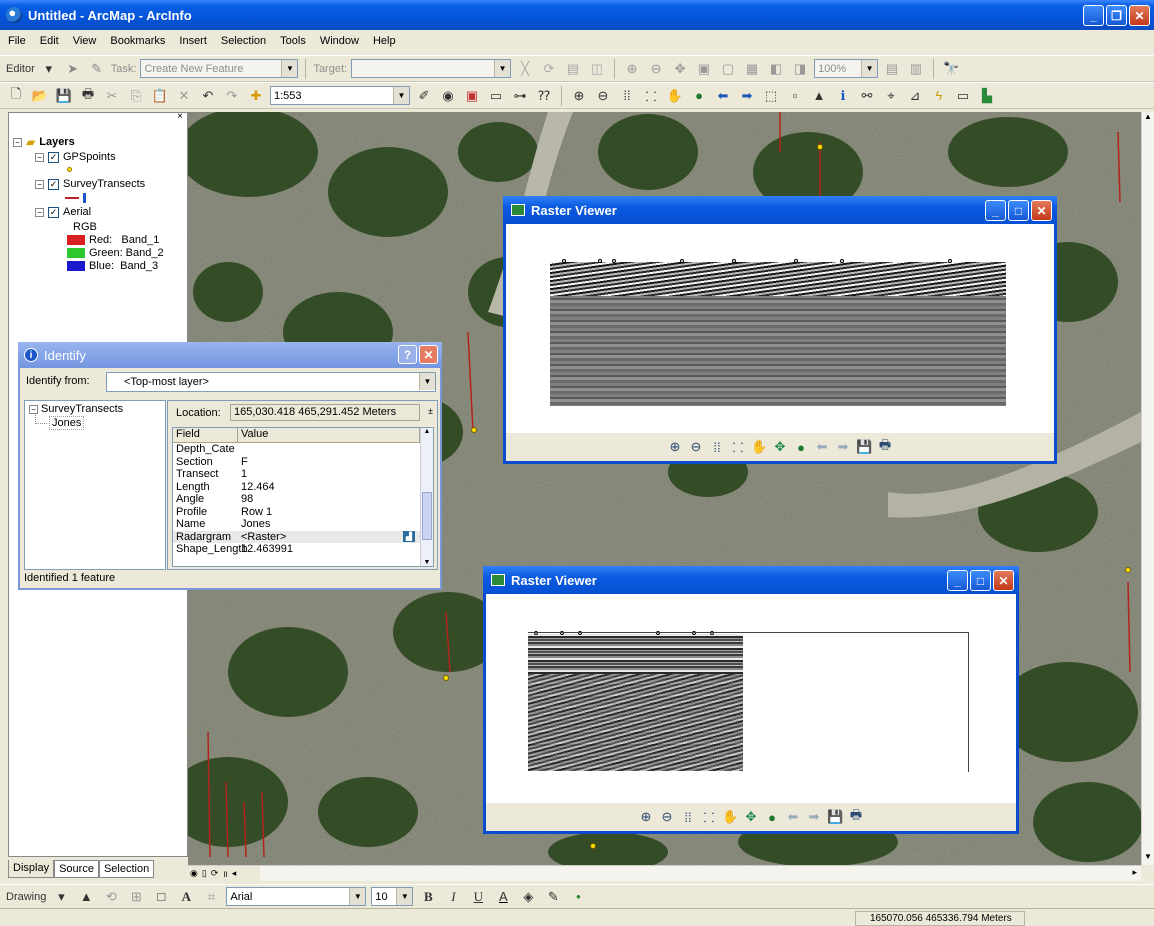 The image size is (1154, 926). I want to click on editor-menu: Editor, so click(20, 69).